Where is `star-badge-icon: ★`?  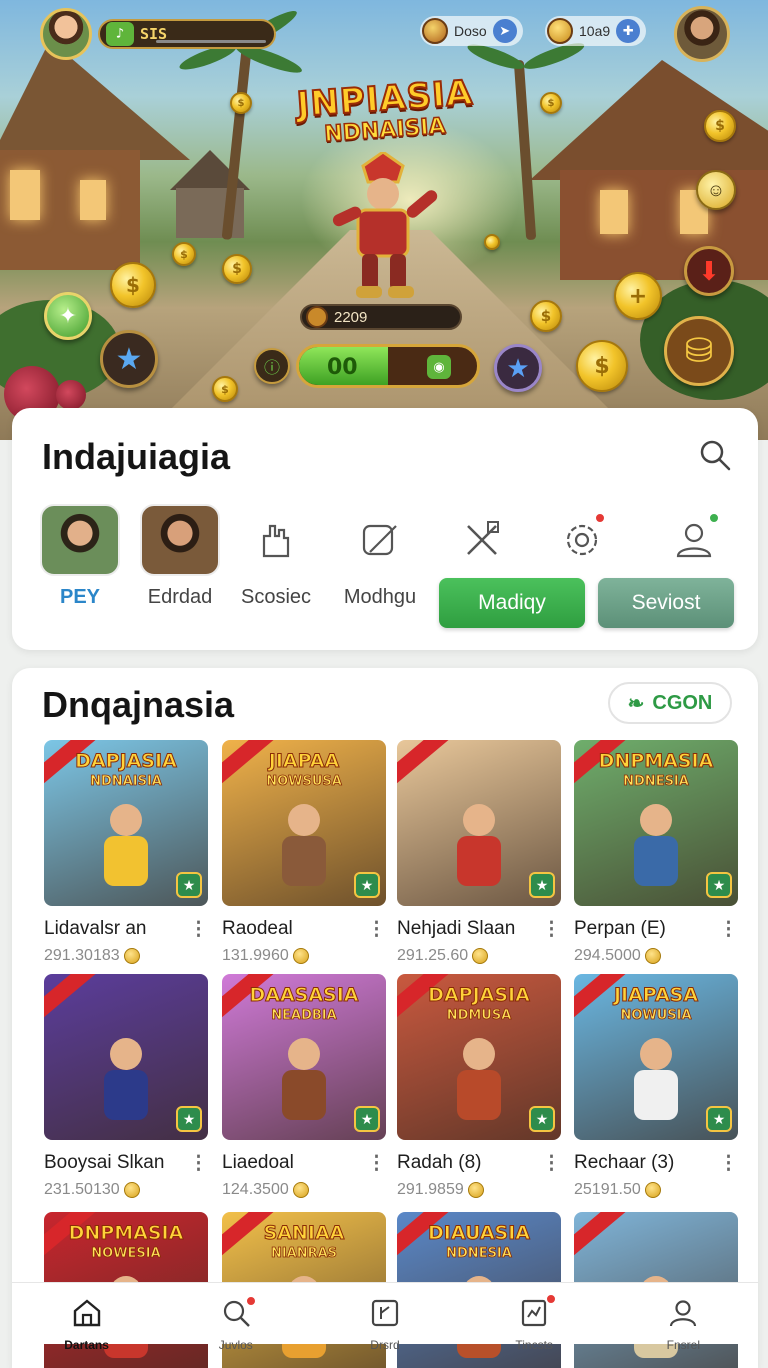
star-badge-icon: ★ is located at coordinates (367, 1119).